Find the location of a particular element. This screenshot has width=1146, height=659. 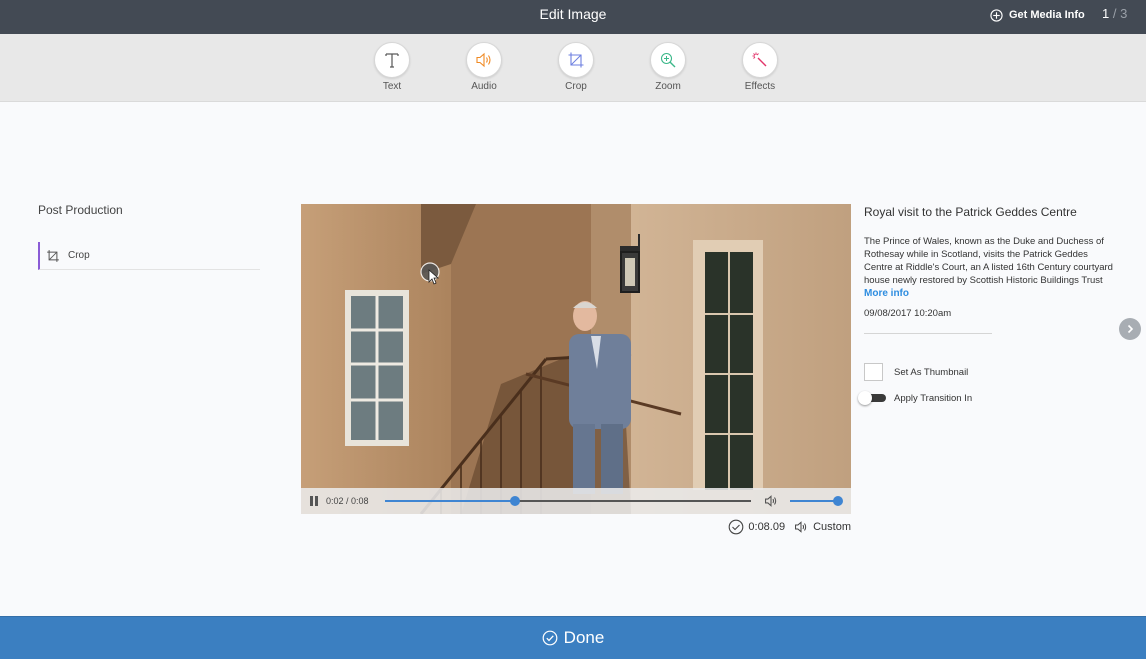

tool-audio-label: Audio is located at coordinates (484, 86).